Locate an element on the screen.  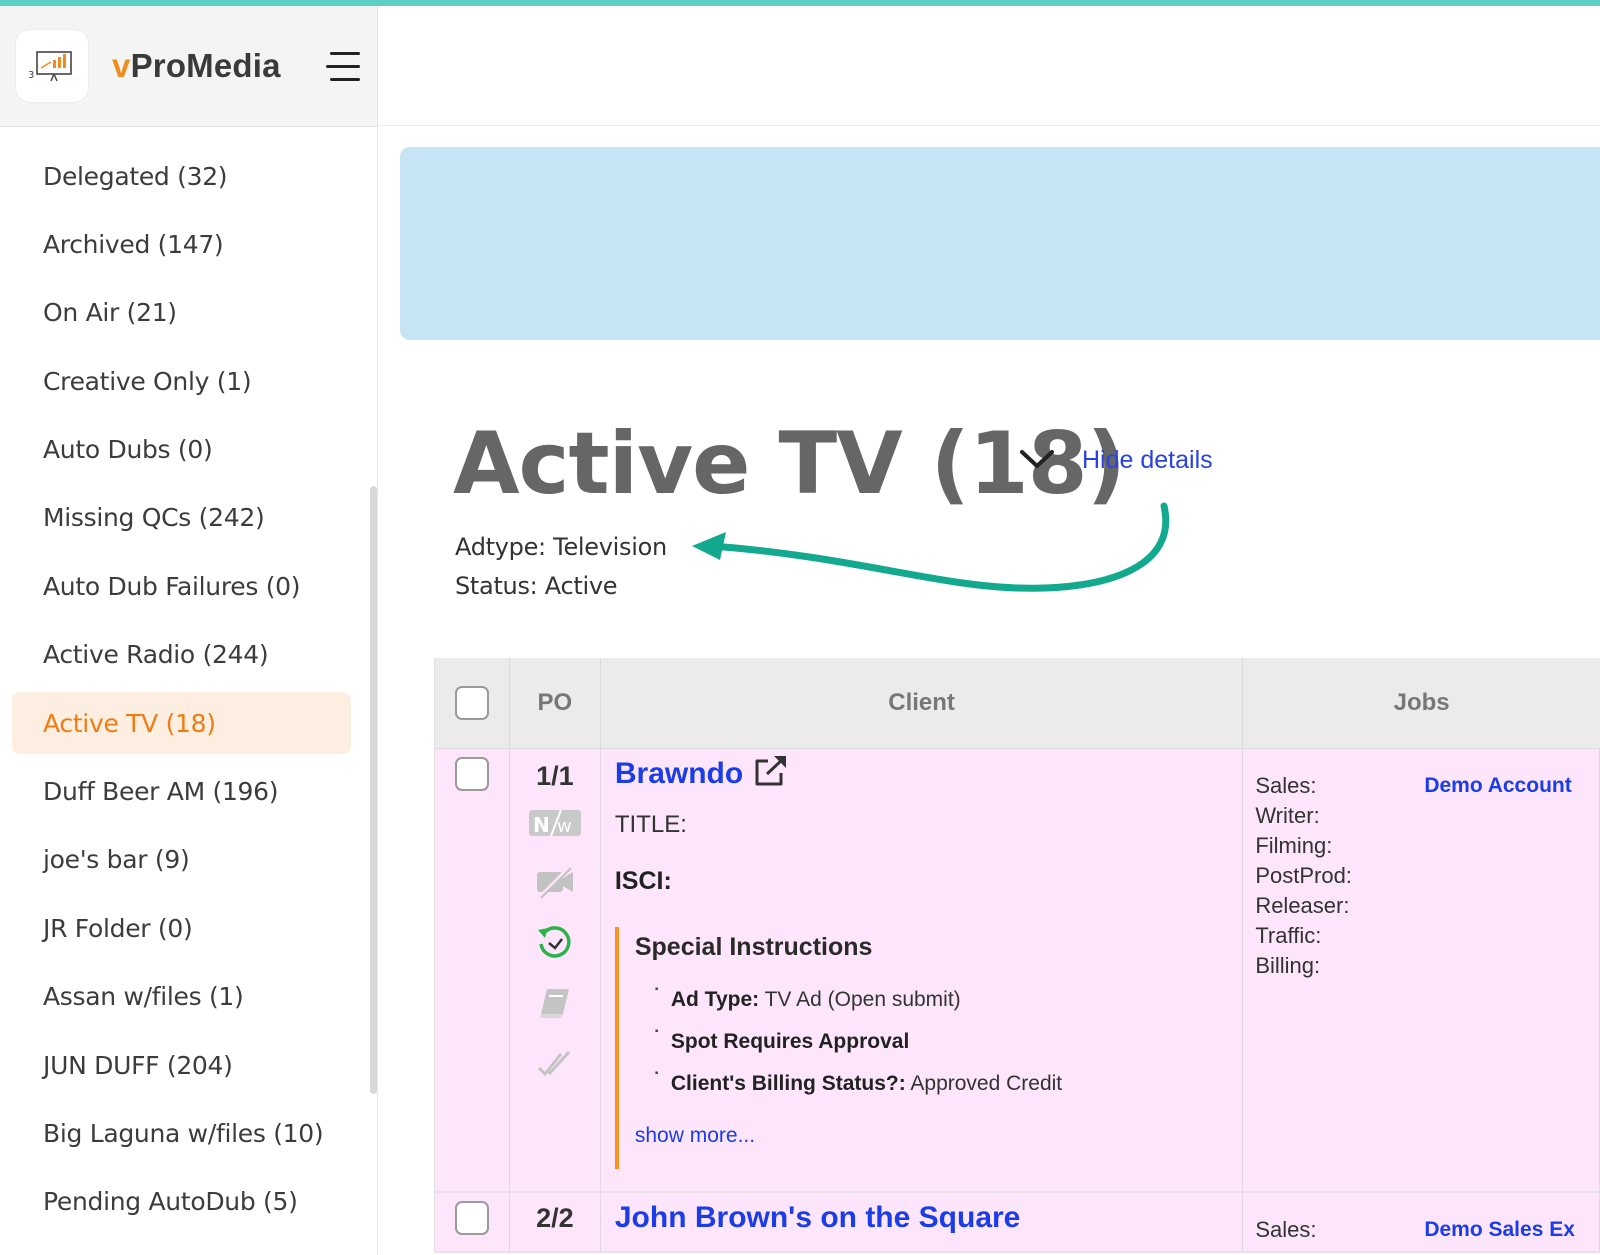
job-role-label: Traffic: is located at coordinates (1288, 935).